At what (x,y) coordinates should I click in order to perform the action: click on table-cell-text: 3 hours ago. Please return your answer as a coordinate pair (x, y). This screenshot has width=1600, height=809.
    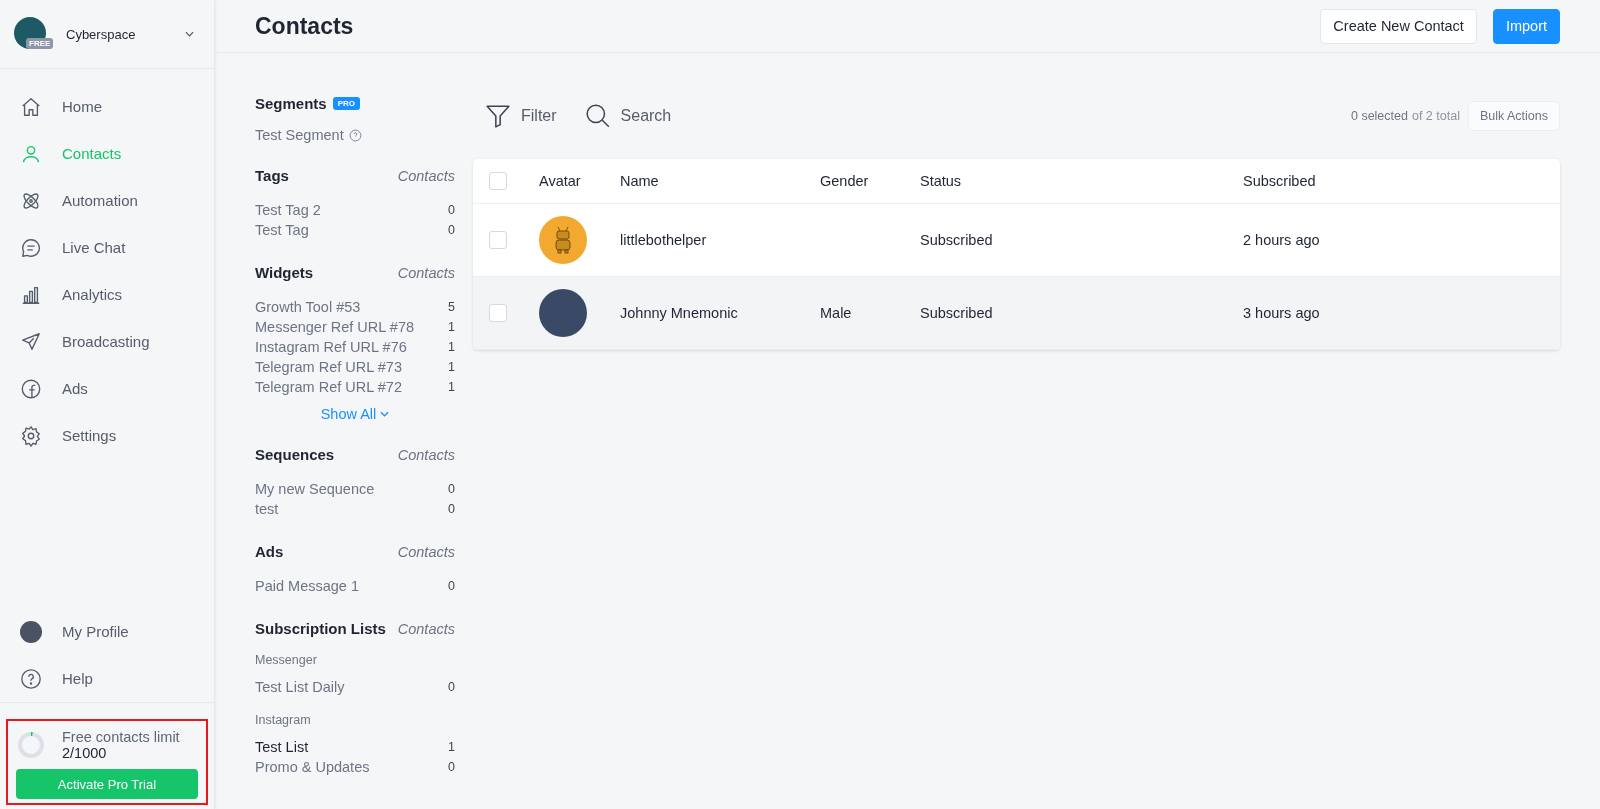
    Looking at the image, I should click on (1282, 313).